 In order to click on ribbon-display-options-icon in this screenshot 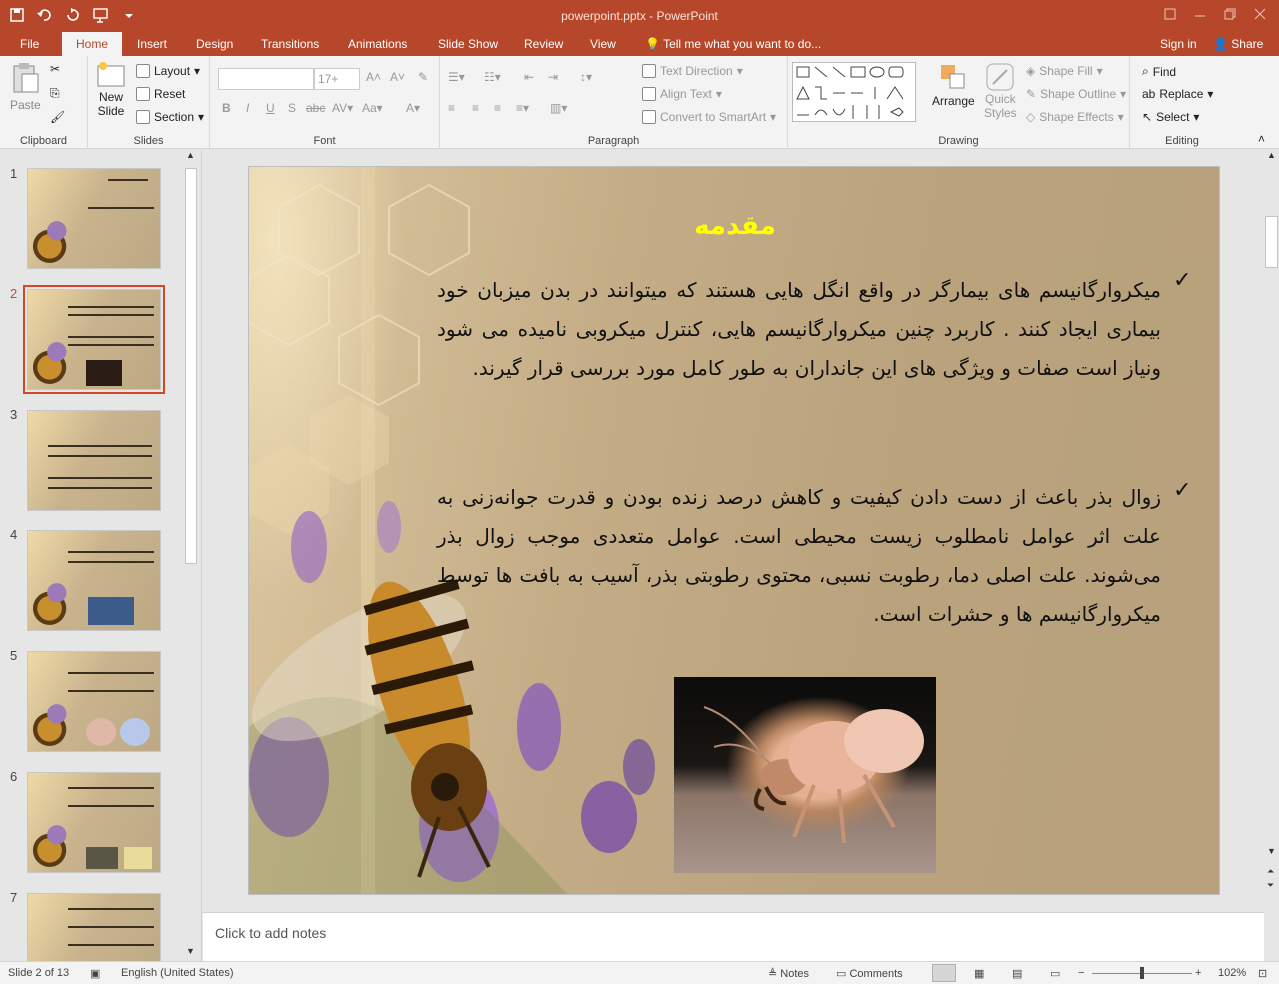, I will do `click(1170, 14)`.